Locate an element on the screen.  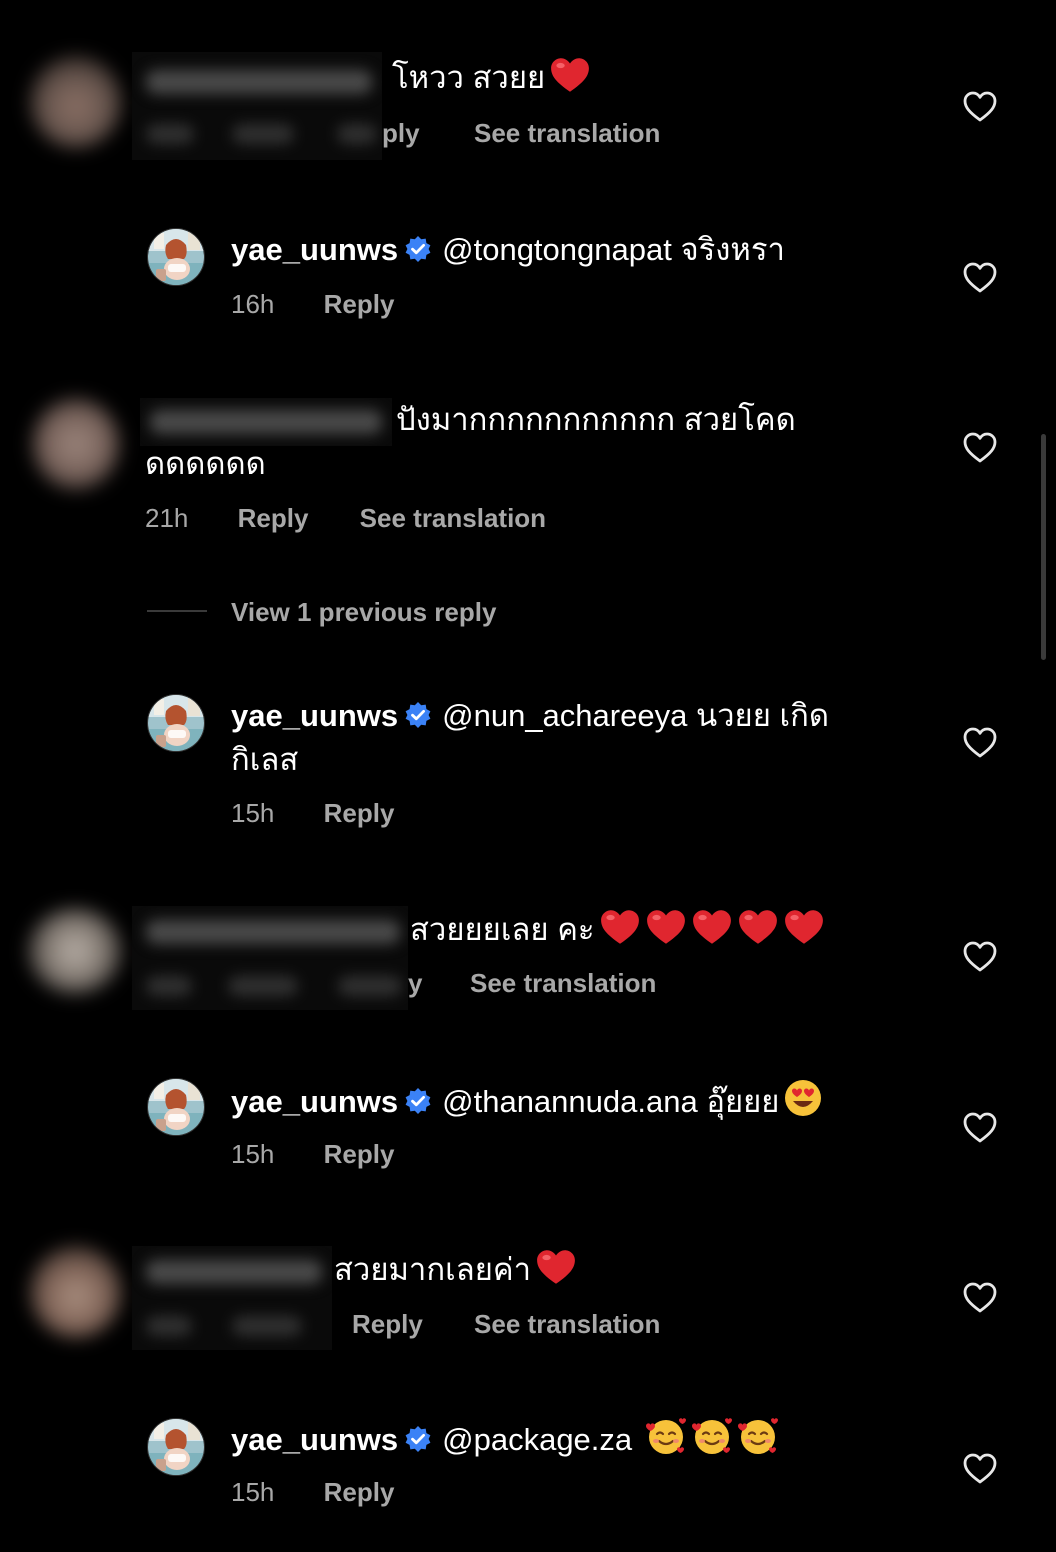
reply-body: @tongtongnapat จริงหรา is located at coordinates (613, 249).